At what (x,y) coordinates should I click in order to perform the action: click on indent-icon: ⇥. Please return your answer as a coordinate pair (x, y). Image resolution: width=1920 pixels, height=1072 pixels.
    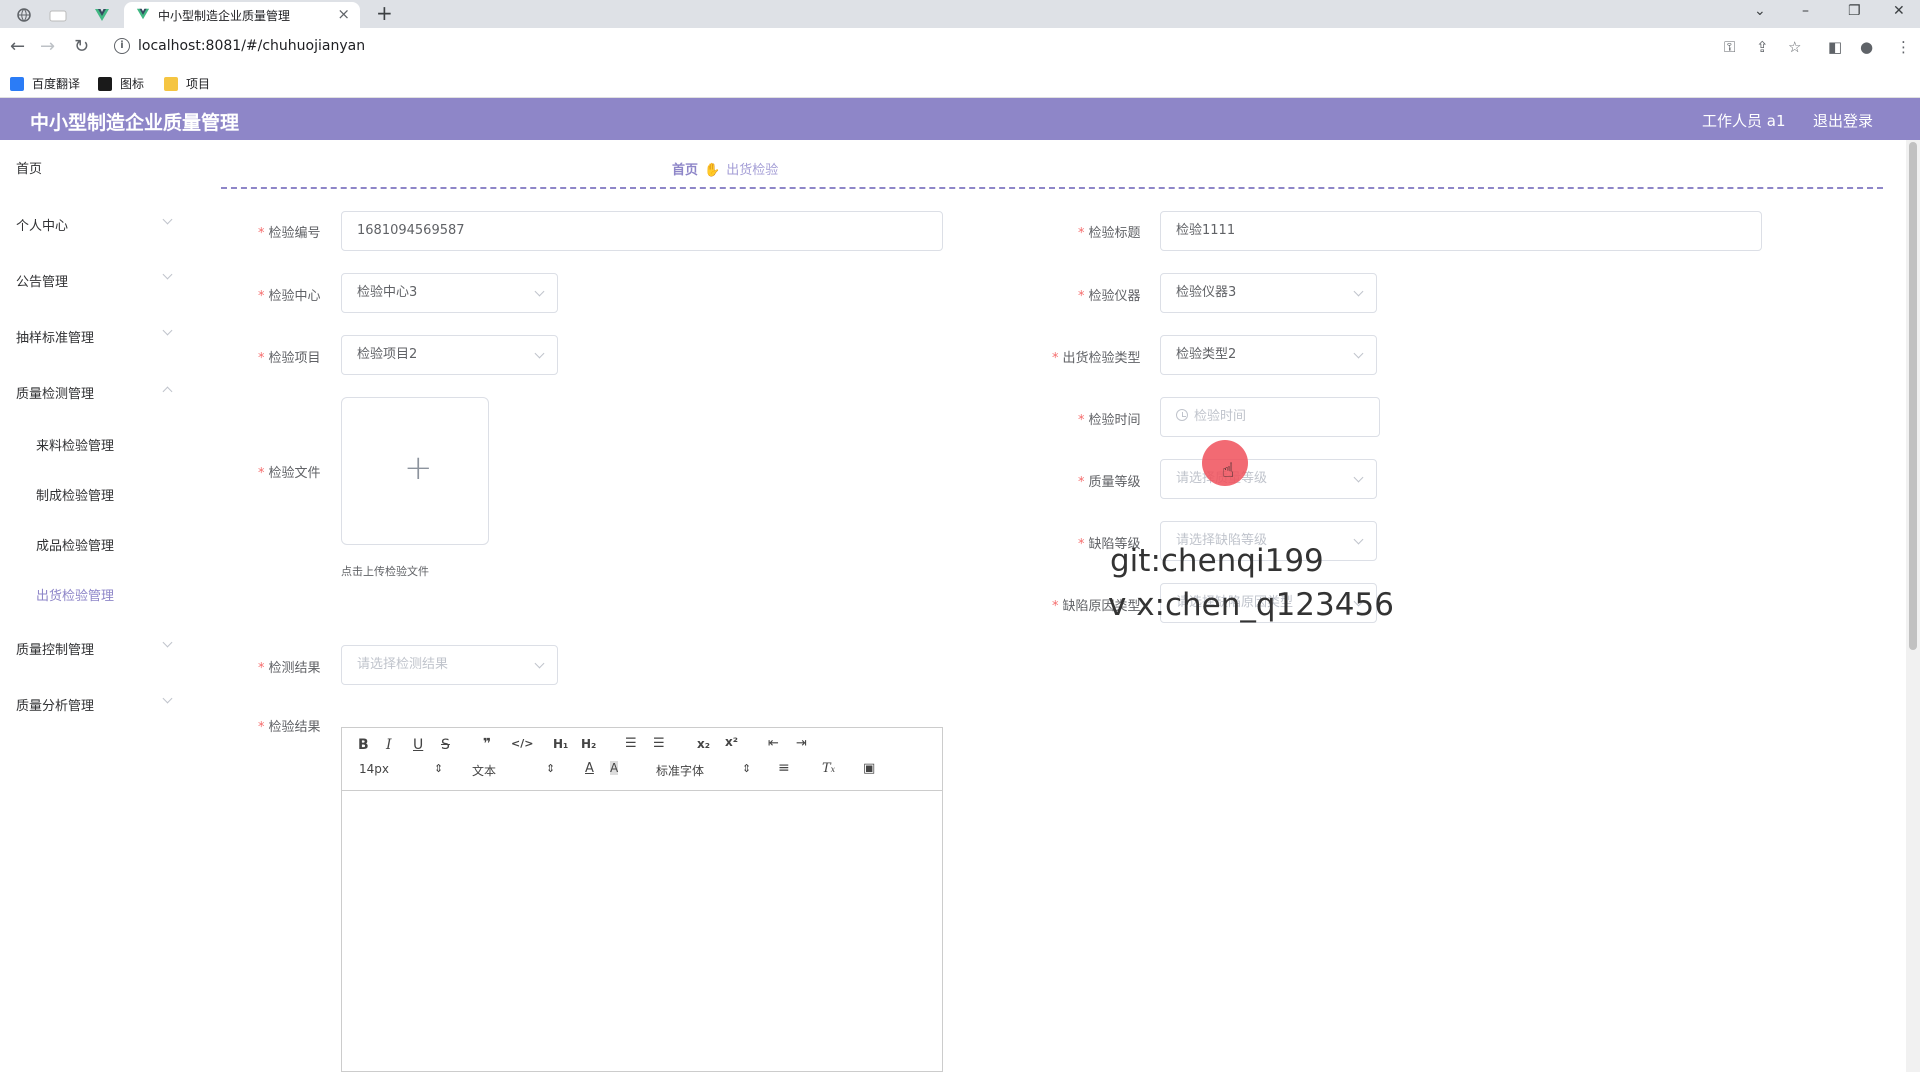
    Looking at the image, I should click on (801, 743).